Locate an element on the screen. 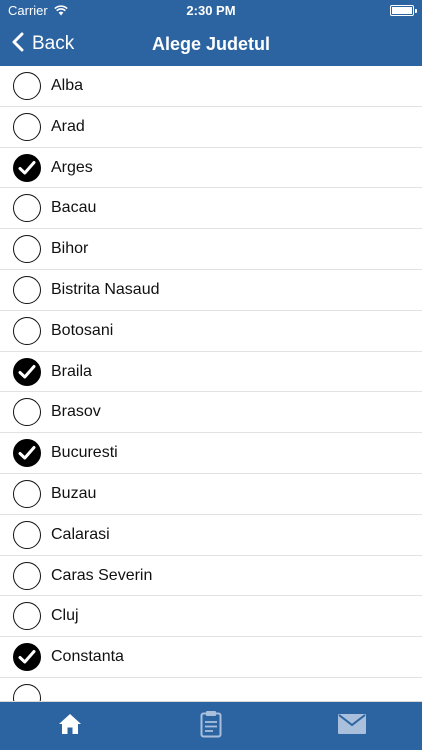 The height and width of the screenshot is (750, 422). list-item: Arges is located at coordinates (211, 168).